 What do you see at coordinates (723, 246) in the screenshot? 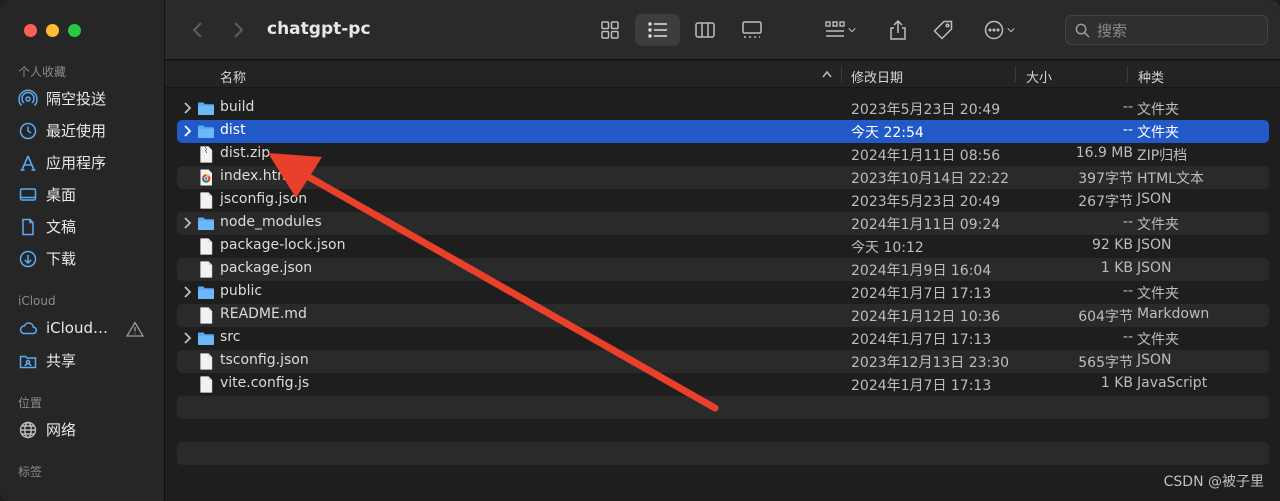
I see `file-row: package-lock.json 今天 10:12 92 KB JSON` at bounding box center [723, 246].